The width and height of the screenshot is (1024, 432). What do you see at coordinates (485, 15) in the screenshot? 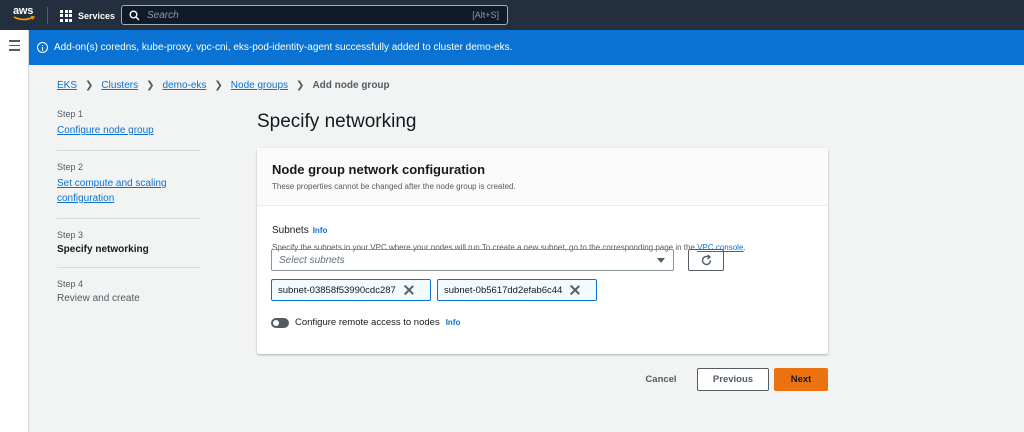
I see `search-shortcut: [Alt+S]` at bounding box center [485, 15].